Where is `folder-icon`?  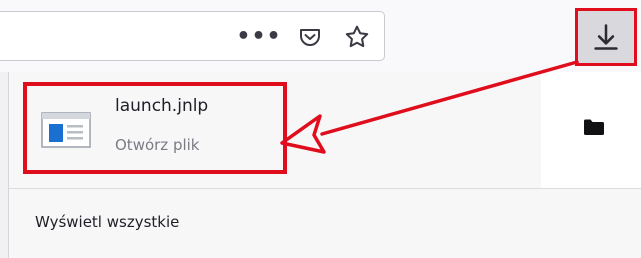 folder-icon is located at coordinates (594, 127).